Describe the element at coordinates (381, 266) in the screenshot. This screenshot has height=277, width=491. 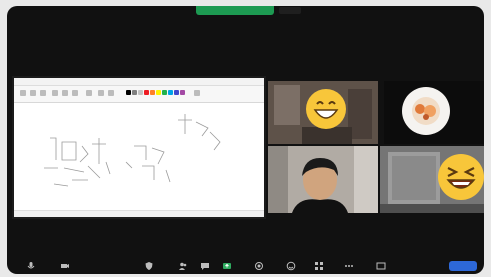
I see `view-layout-icon` at that location.